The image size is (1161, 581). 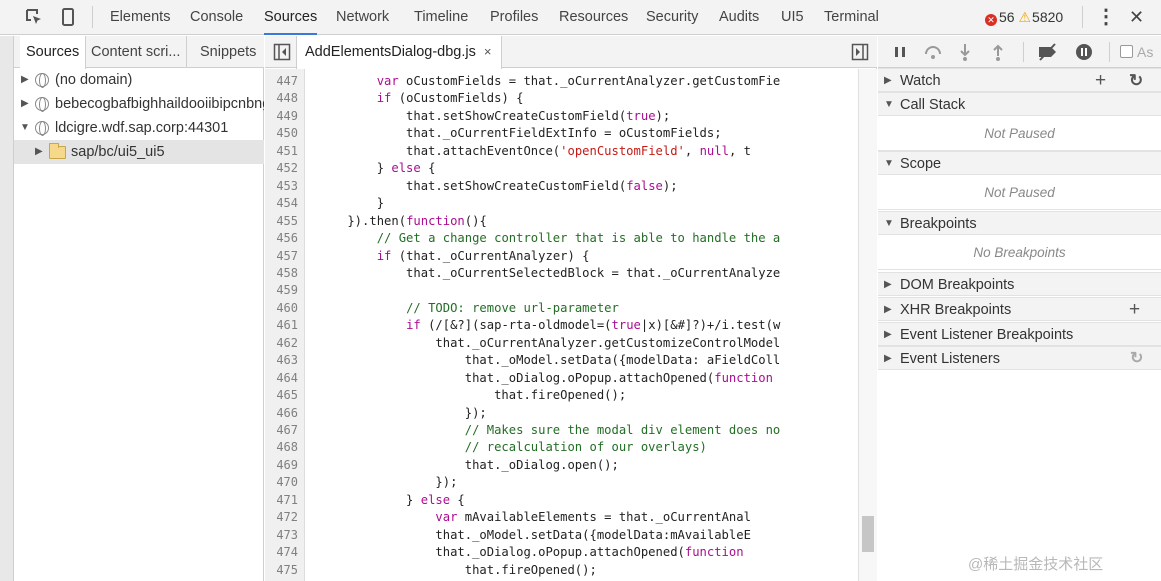 I want to click on add-watch-icon: +, so click(x=1100, y=81).